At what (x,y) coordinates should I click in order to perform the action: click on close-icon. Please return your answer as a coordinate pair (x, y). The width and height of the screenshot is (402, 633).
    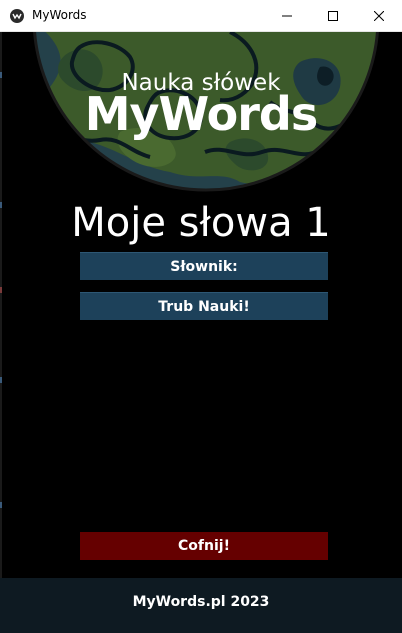
    Looking at the image, I should click on (379, 16).